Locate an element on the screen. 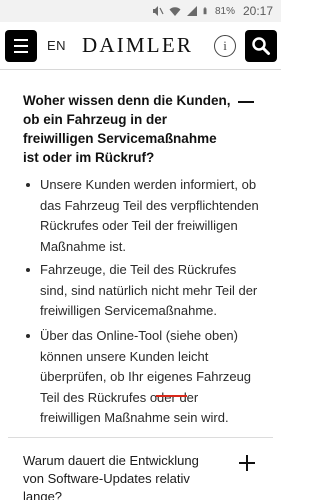 The image size is (320, 500). menu-button is located at coordinates (21, 46).